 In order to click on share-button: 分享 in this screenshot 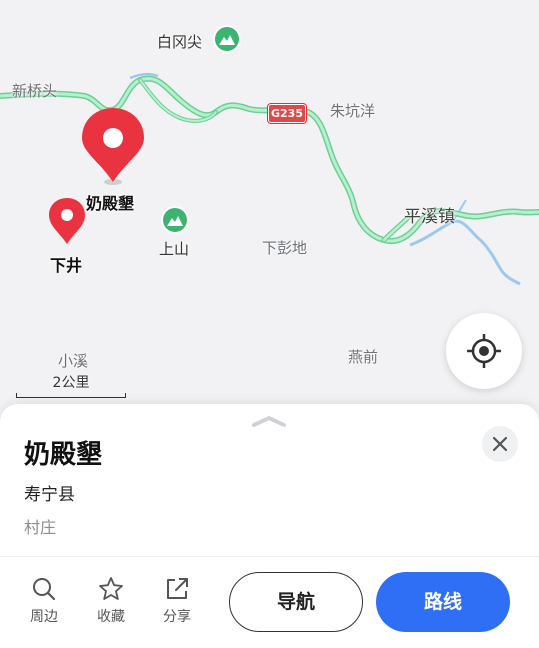, I will do `click(177, 598)`.